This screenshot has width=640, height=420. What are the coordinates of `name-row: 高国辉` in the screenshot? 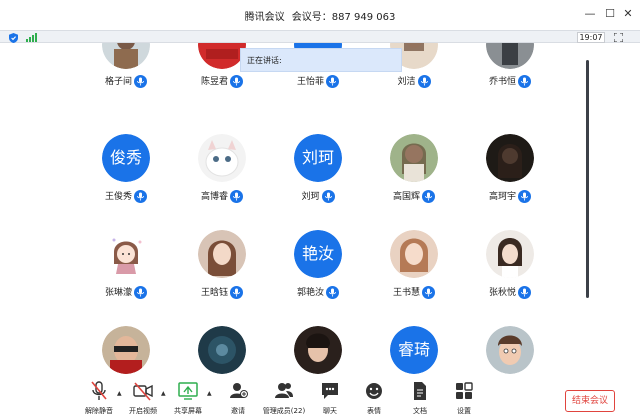 It's located at (414, 194).